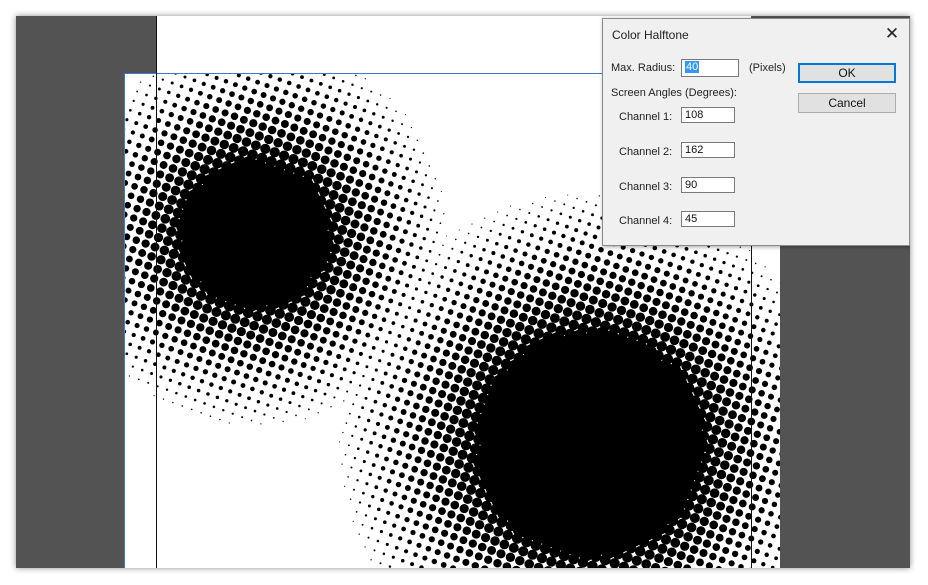  Describe the element at coordinates (646, 152) in the screenshot. I see `channel-2-label: Channel 2:` at that location.